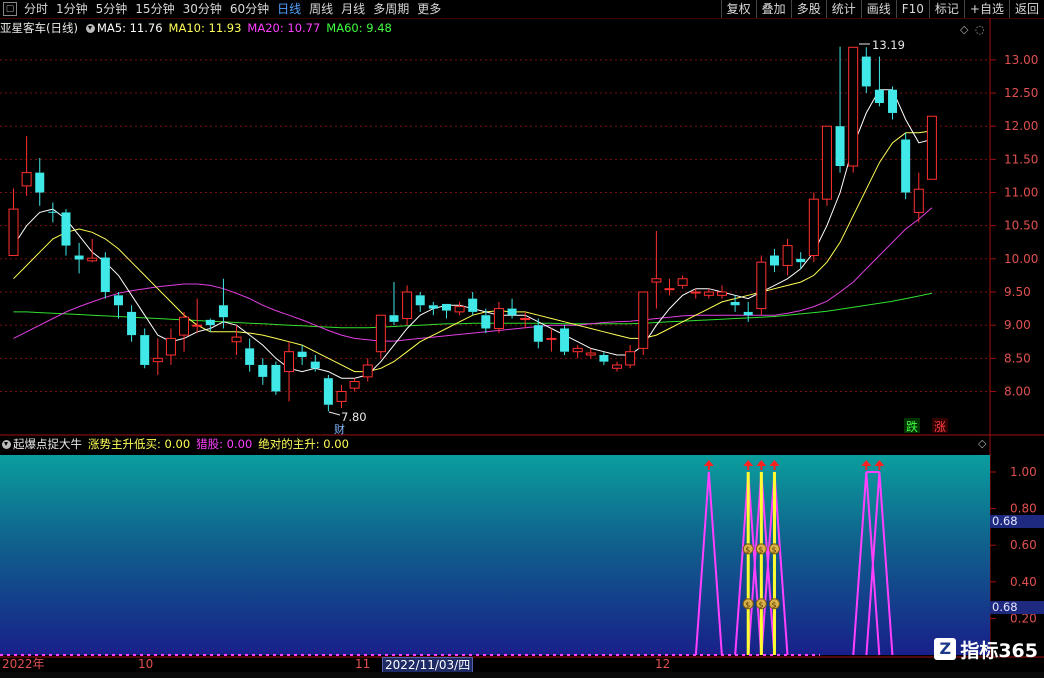 Image resolution: width=1044 pixels, height=678 pixels. Describe the element at coordinates (354, 417) in the screenshot. I see `low-price-label: 7.80` at that location.